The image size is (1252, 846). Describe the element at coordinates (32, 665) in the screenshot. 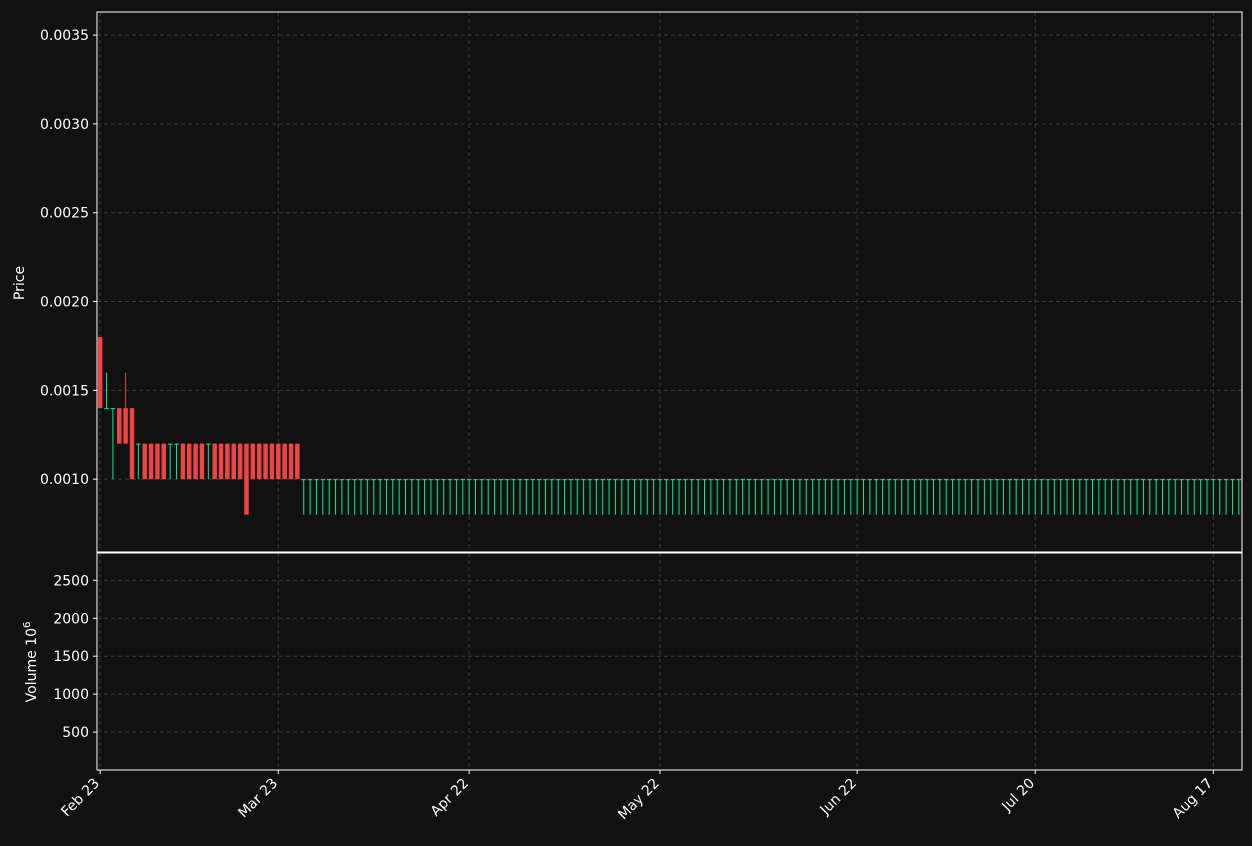

I see `volume-axis-label-text: Volume 10` at that location.